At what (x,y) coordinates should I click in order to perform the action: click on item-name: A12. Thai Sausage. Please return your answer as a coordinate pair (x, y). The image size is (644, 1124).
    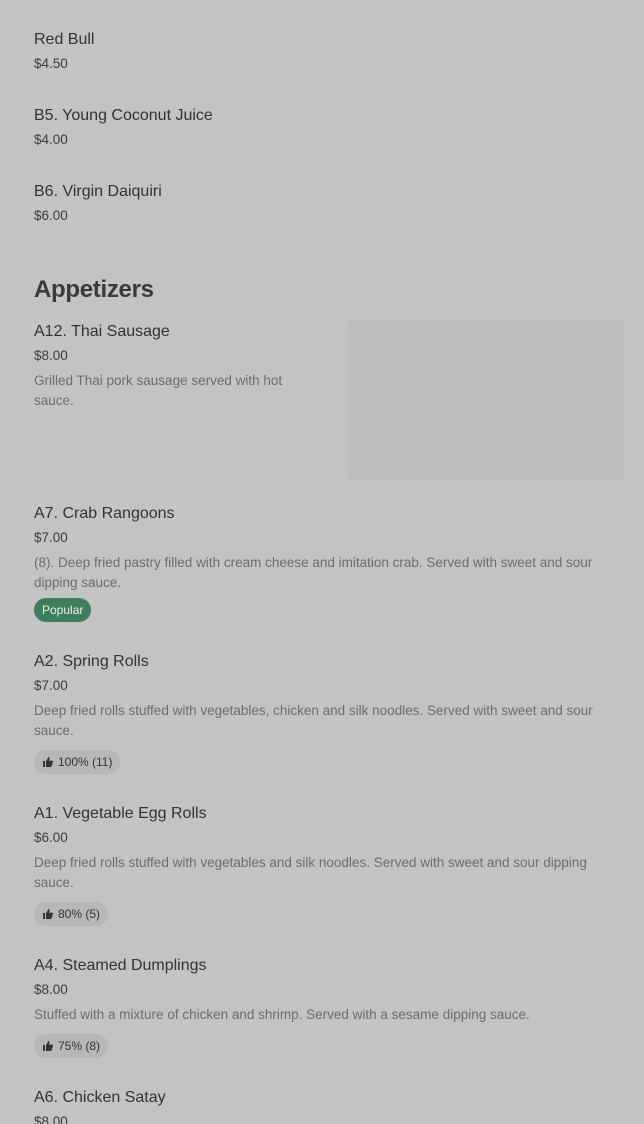
    Looking at the image, I should click on (102, 331).